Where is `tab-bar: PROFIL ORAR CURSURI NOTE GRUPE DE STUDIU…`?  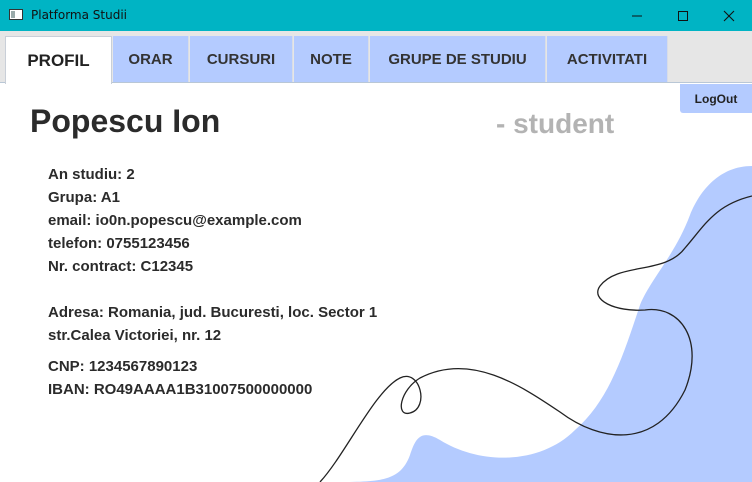
tab-bar: PROFIL ORAR CURSURI NOTE GRUPE DE STUDIU… is located at coordinates (376, 57).